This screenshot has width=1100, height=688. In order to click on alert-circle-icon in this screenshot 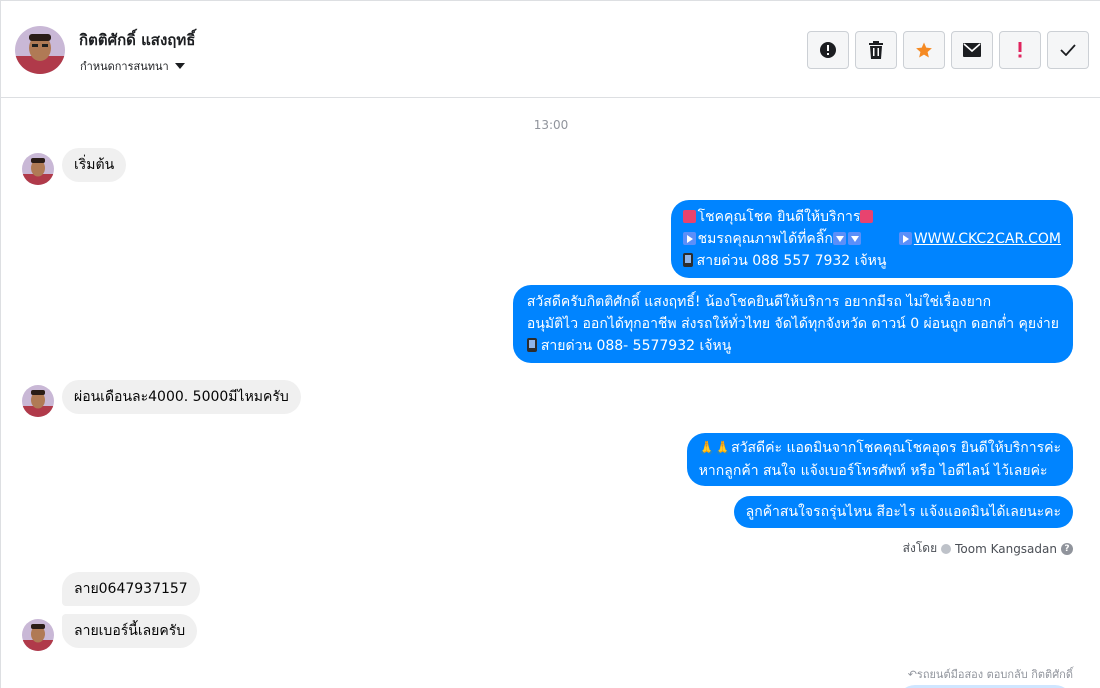, I will do `click(828, 50)`.